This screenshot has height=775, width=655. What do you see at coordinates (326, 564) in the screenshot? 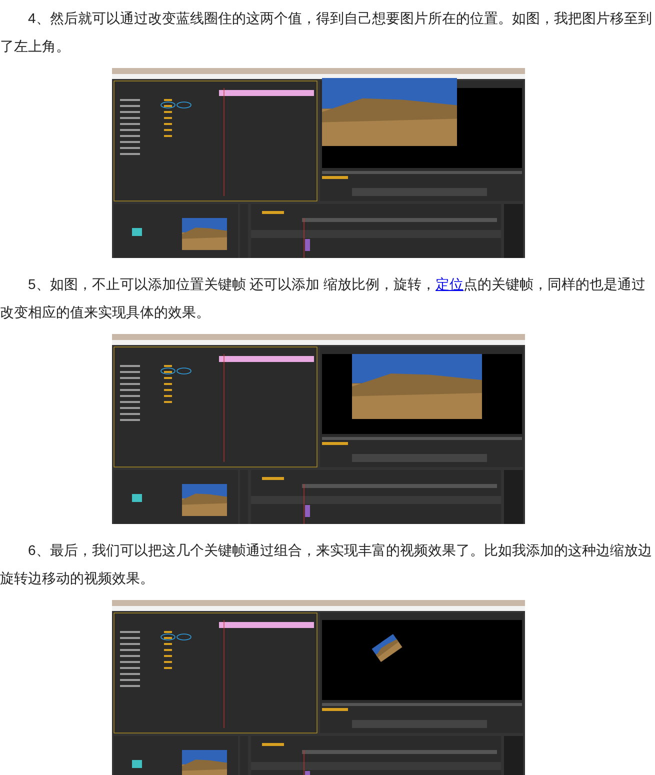
I see `paragraph: 6、最后，我们可以把这几个关键帧通过组合，来实现丰富的视频效果了。比如我添加的这种边缩放边旋转边移动的视频效果。` at bounding box center [326, 564].